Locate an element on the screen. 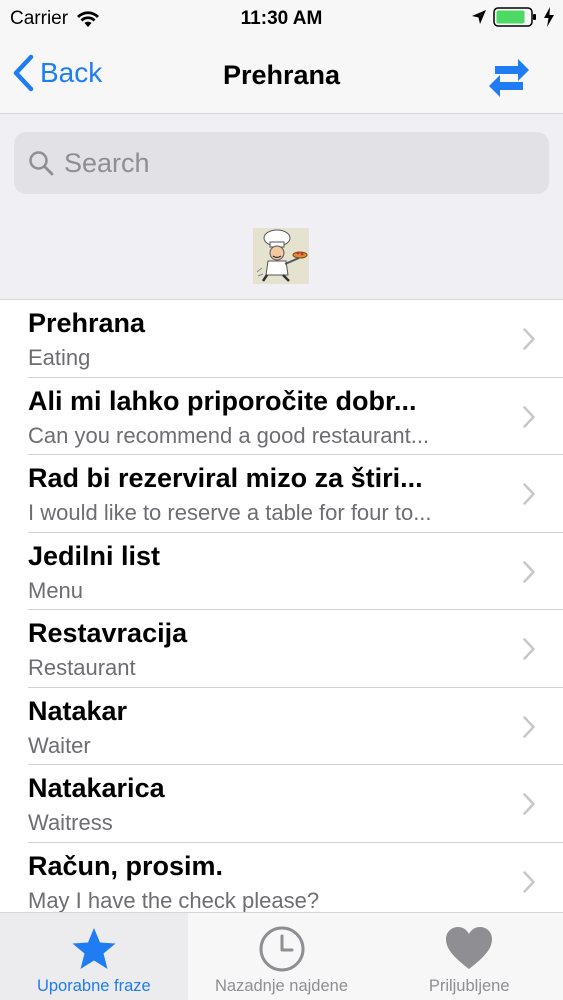 The image size is (563, 1000). tab-useful-phrases: Uporabne fraze is located at coordinates (94, 956).